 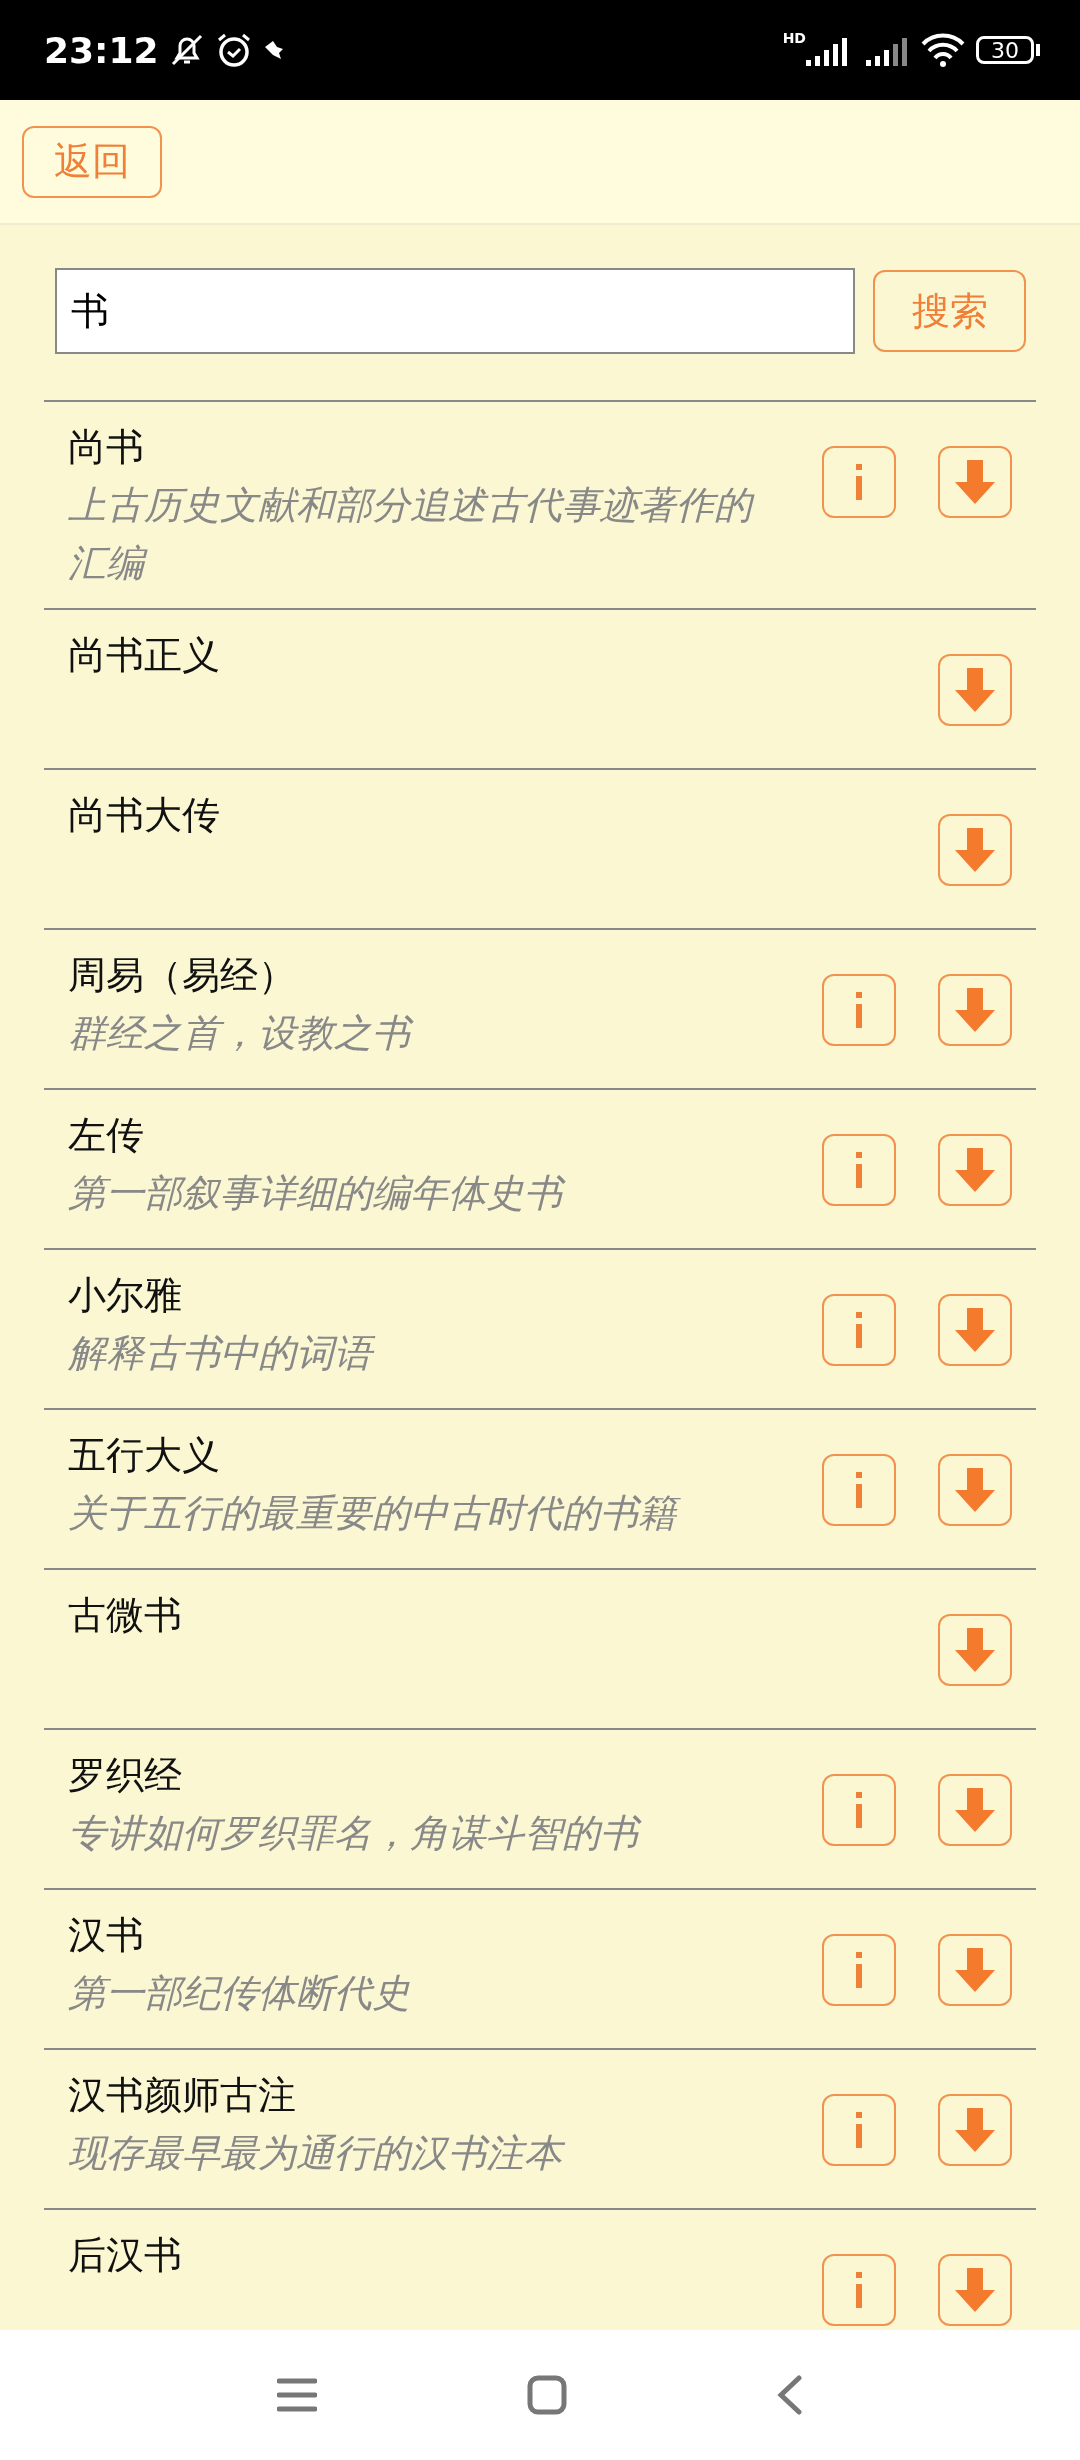 What do you see at coordinates (101, 50) in the screenshot?
I see `clock-time: 23:12` at bounding box center [101, 50].